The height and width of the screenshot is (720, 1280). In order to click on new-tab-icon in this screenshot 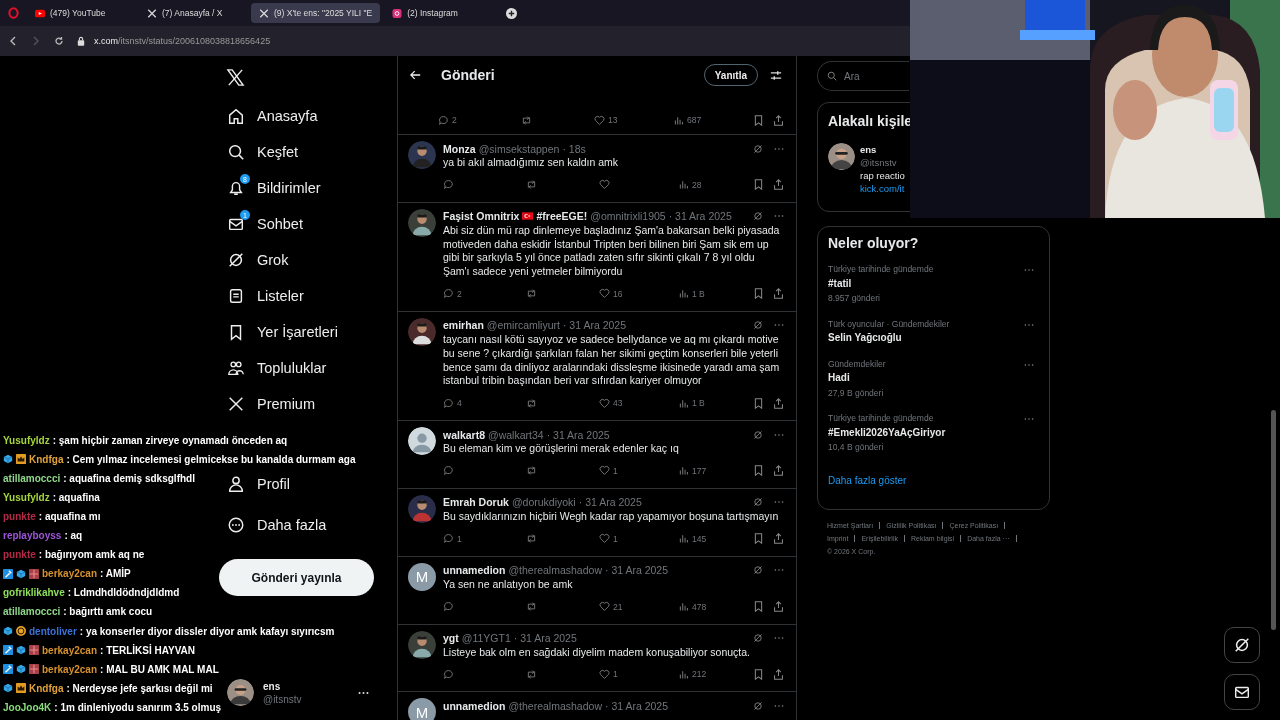, I will do `click(512, 13)`.